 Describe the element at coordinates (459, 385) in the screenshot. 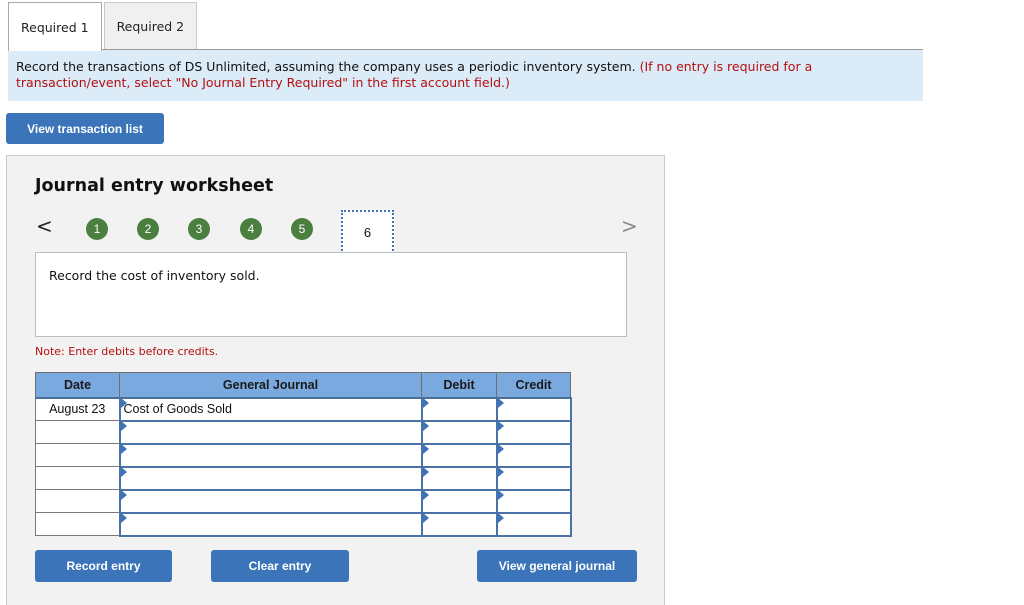

I see `header-debit: Debit` at that location.